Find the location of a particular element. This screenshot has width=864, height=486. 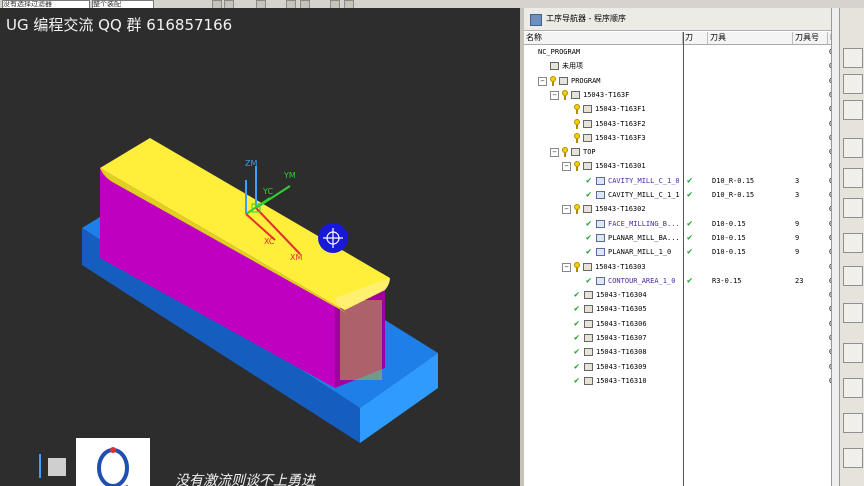

tree-row: NC_PROGRAM0 is located at coordinates (679, 52).